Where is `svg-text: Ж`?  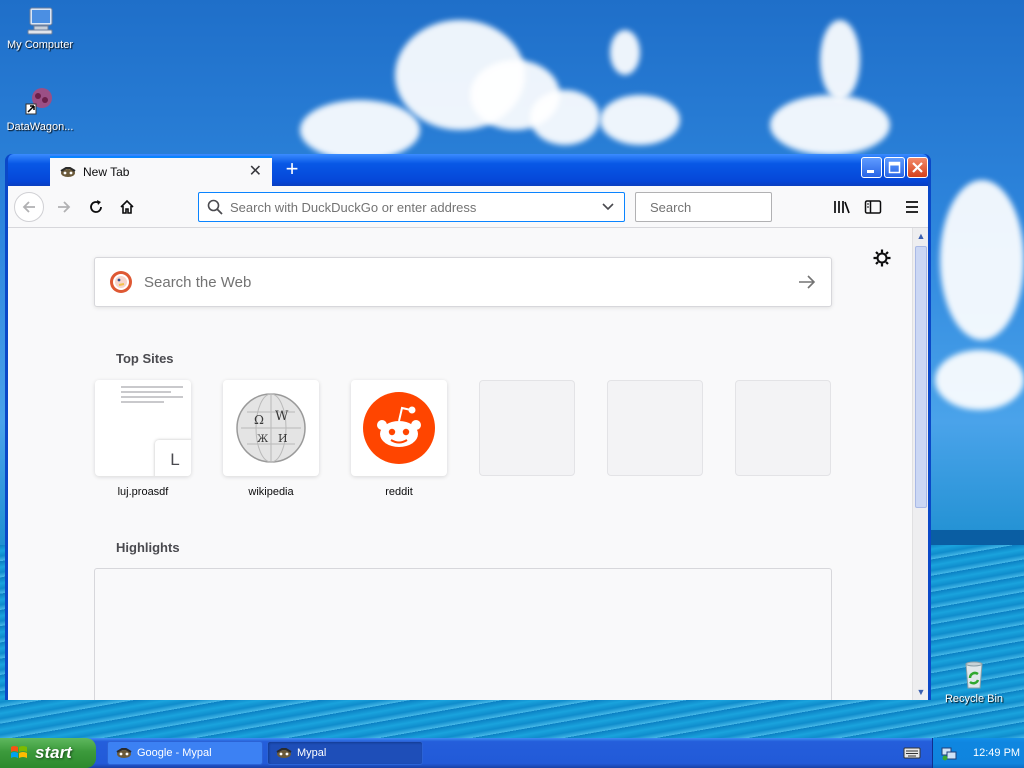 svg-text: Ж is located at coordinates (263, 439).